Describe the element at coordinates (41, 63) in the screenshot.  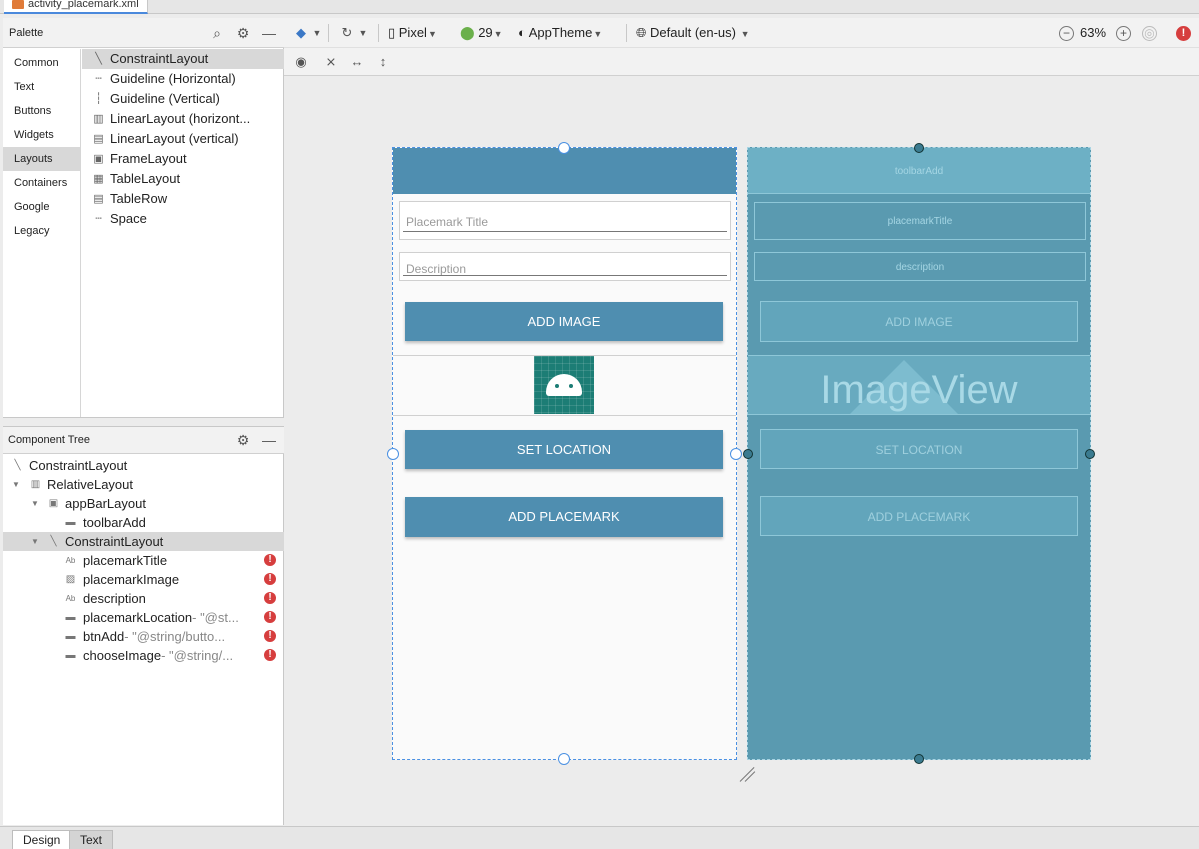
I see `category-common: Common` at that location.